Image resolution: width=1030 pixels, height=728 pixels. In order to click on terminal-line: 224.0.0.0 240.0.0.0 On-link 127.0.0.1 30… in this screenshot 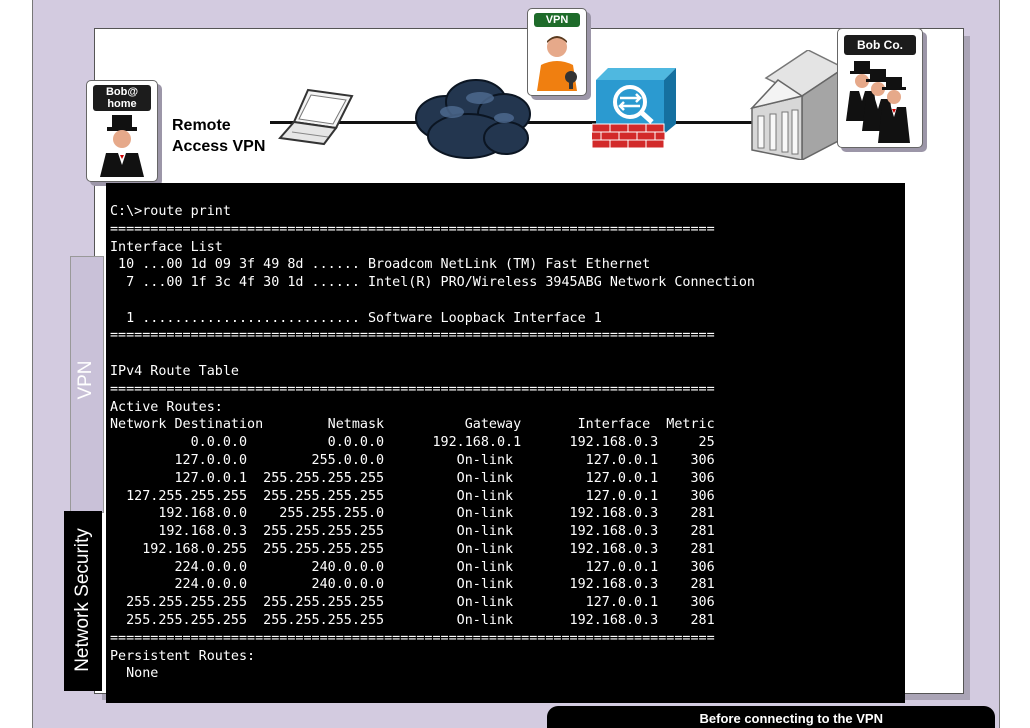, I will do `click(412, 567)`.